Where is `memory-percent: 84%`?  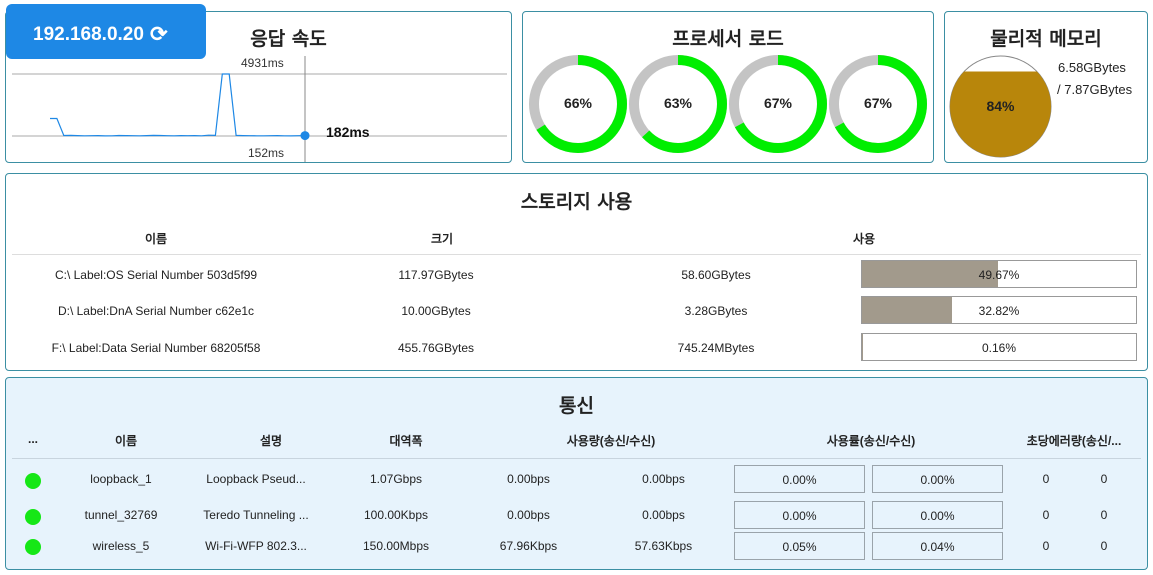
memory-percent: 84% is located at coordinates (1000, 106).